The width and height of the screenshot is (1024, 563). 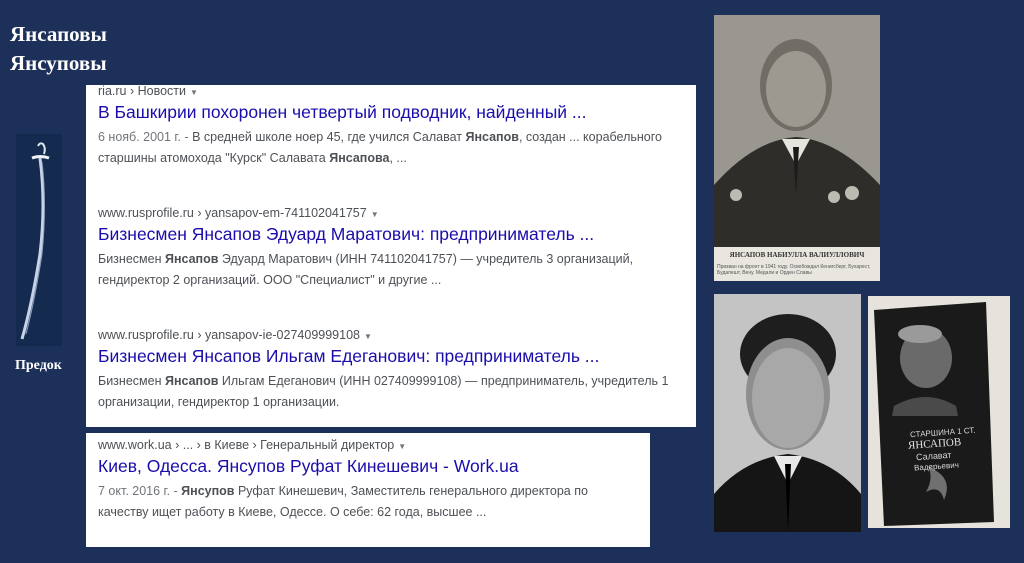 What do you see at coordinates (157, 91) in the screenshot?
I see `result-path: › Новости` at bounding box center [157, 91].